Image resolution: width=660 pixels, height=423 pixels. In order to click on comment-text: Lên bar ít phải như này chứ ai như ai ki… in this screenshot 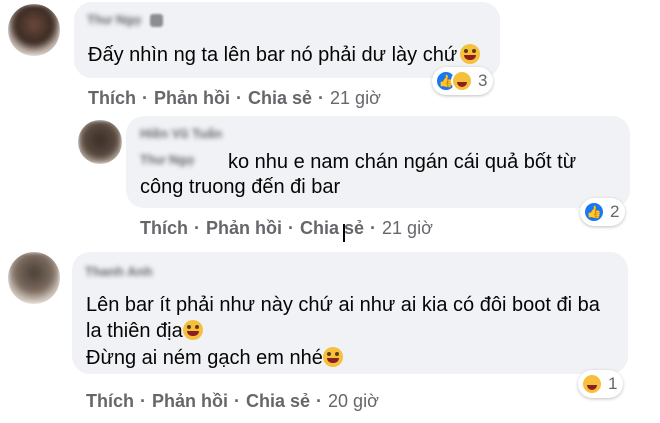, I will do `click(343, 305)`.